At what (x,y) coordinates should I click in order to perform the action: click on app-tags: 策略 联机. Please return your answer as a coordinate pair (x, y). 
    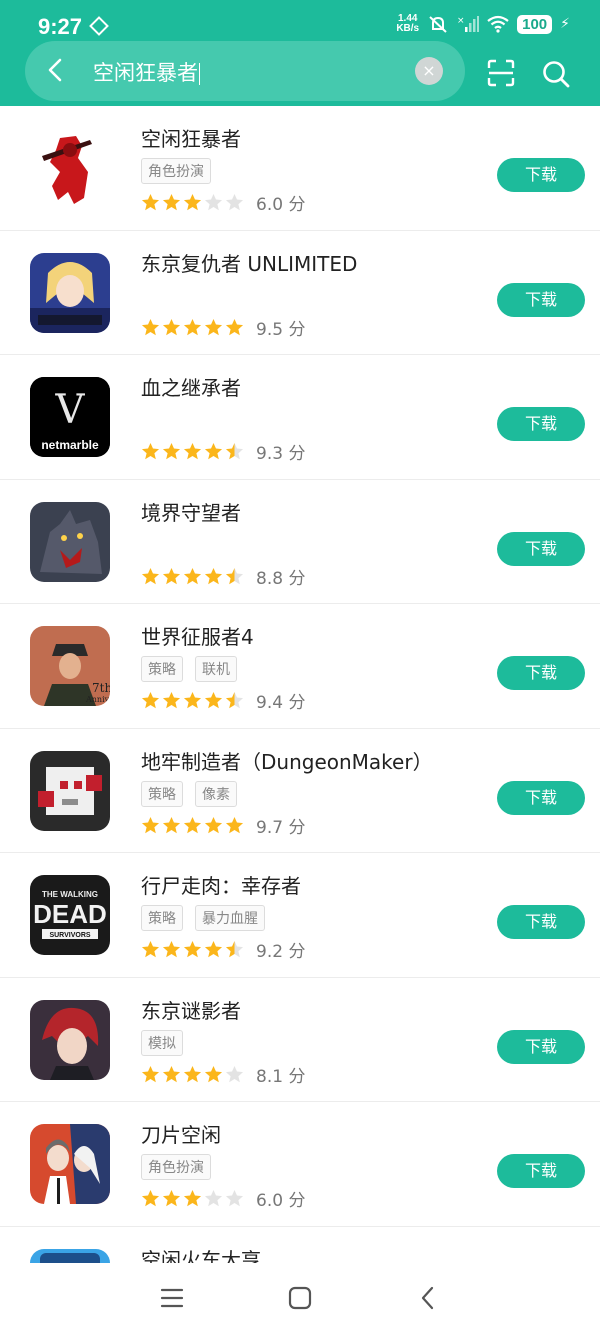
    Looking at the image, I should click on (189, 669).